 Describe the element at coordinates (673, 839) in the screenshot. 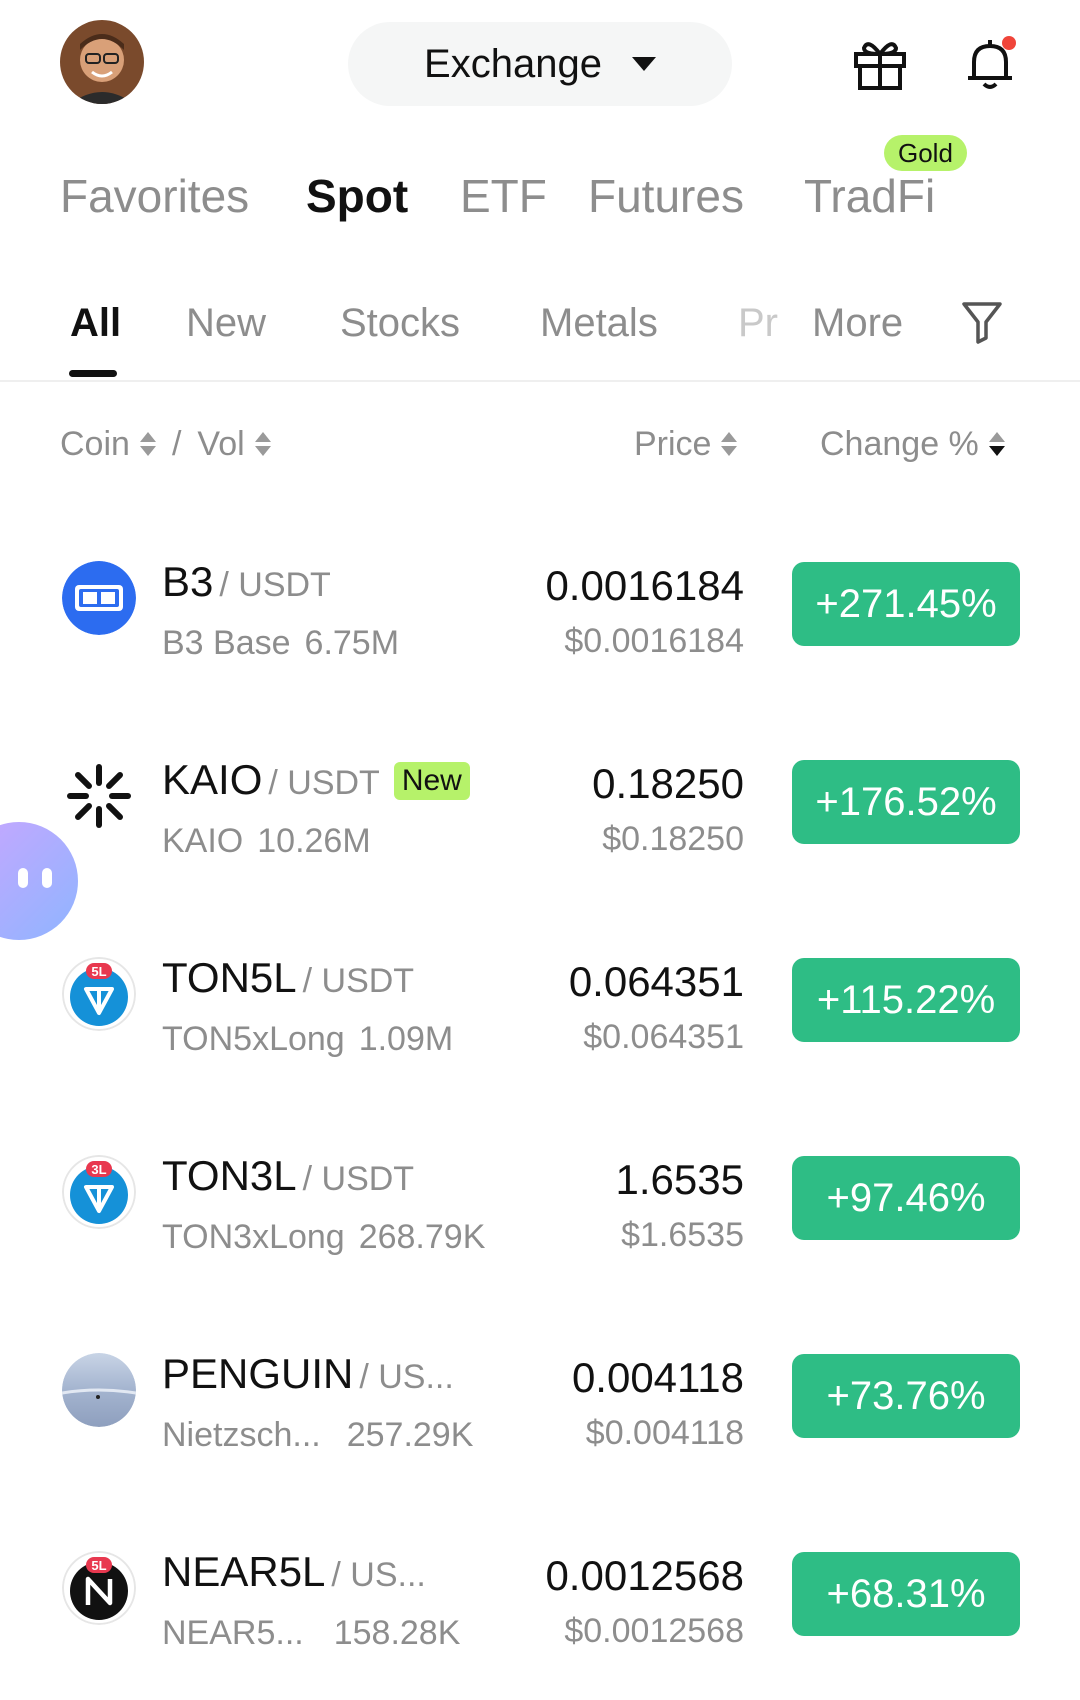

I see `fiat-price: $0.18250` at that location.